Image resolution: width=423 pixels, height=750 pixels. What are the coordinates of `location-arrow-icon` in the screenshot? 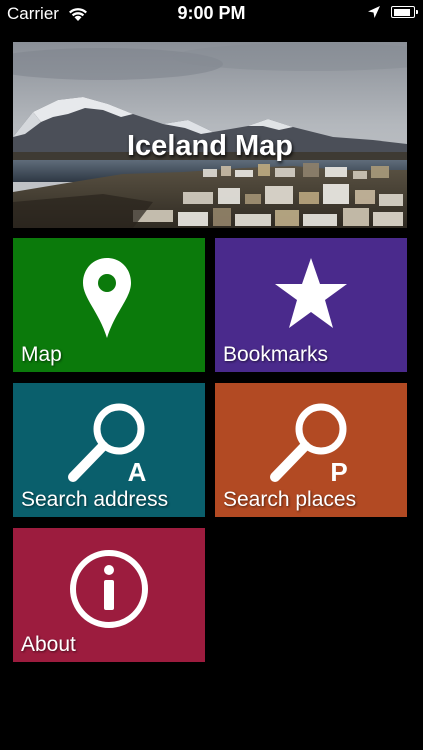 It's located at (374, 12).